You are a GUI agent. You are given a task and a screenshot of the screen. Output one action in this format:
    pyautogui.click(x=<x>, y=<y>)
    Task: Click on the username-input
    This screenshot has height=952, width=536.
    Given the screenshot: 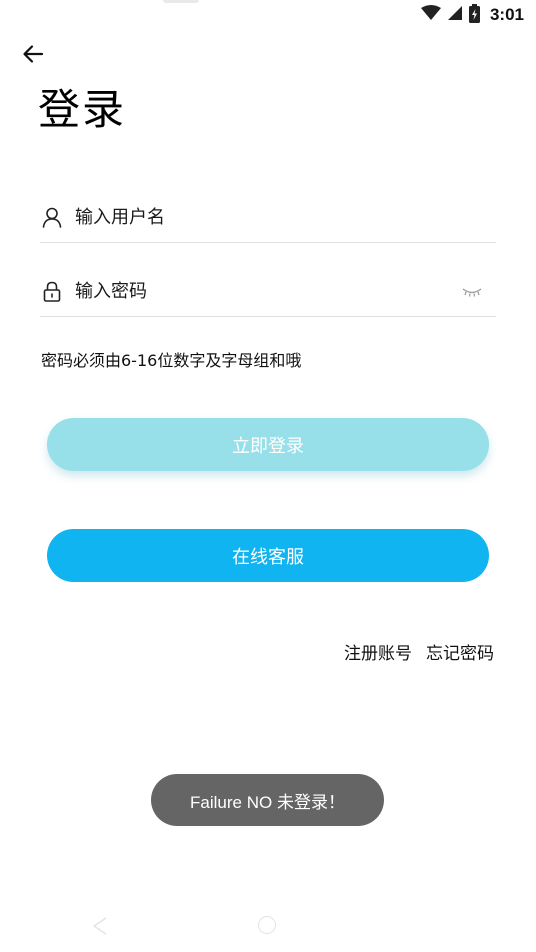 What is the action you would take?
    pyautogui.click(x=285, y=217)
    